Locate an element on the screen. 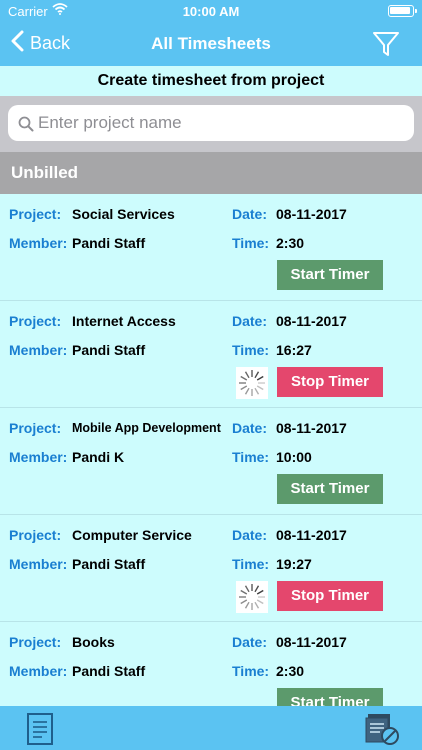 The height and width of the screenshot is (750, 422). section-header-unbilled: Unbilled is located at coordinates (211, 173).